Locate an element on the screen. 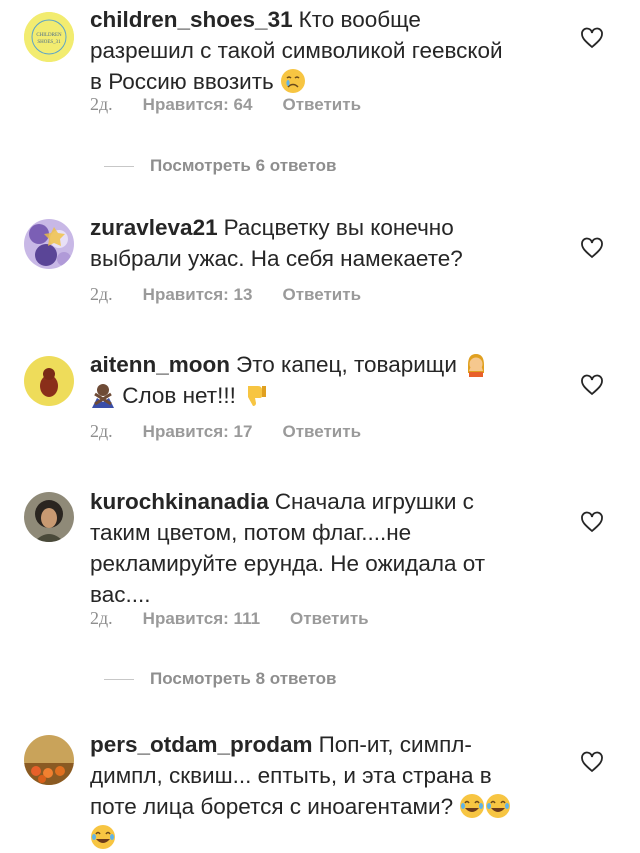 This screenshot has height=853, width=640. avatar-kurochkinanadia is located at coordinates (49, 517).